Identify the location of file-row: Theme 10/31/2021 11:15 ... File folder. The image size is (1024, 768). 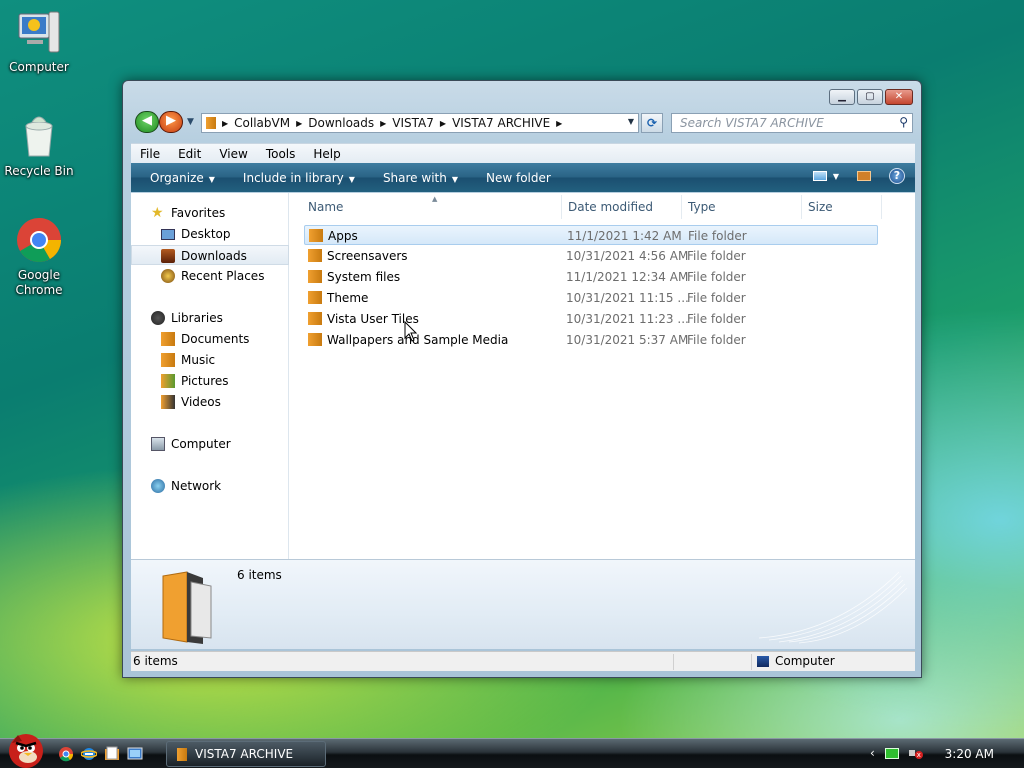
(591, 298).